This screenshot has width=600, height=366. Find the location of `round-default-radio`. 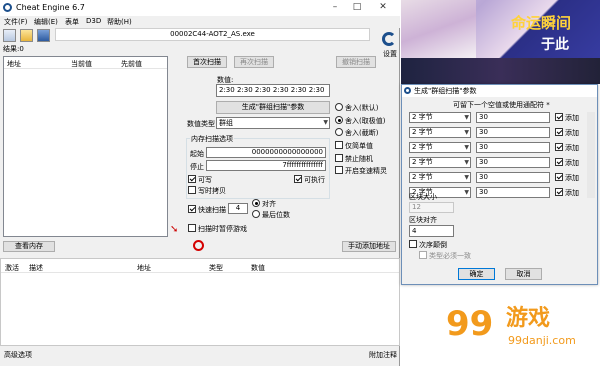

round-default-radio is located at coordinates (339, 107).